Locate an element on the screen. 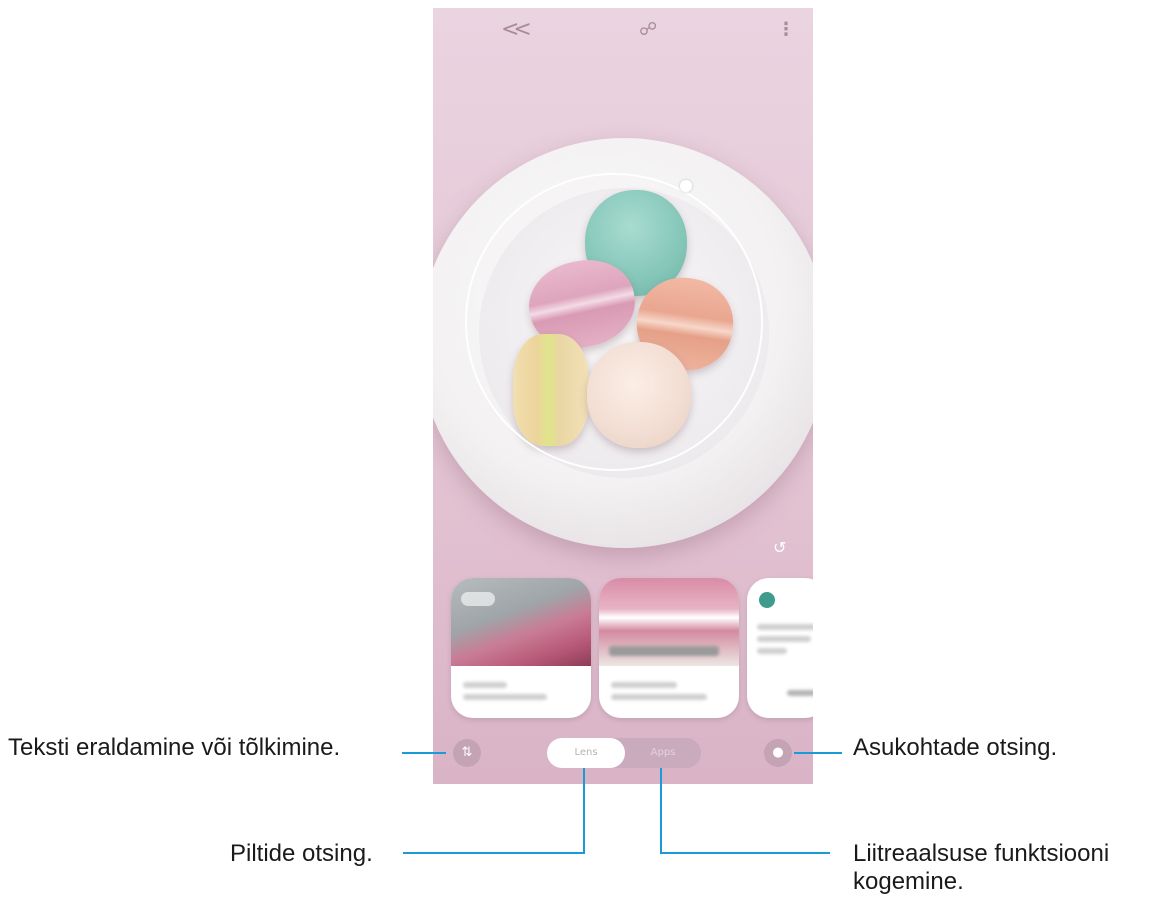 Image resolution: width=1152 pixels, height=900 pixels. top-bar: << ☍ ⋮ is located at coordinates (623, 32).